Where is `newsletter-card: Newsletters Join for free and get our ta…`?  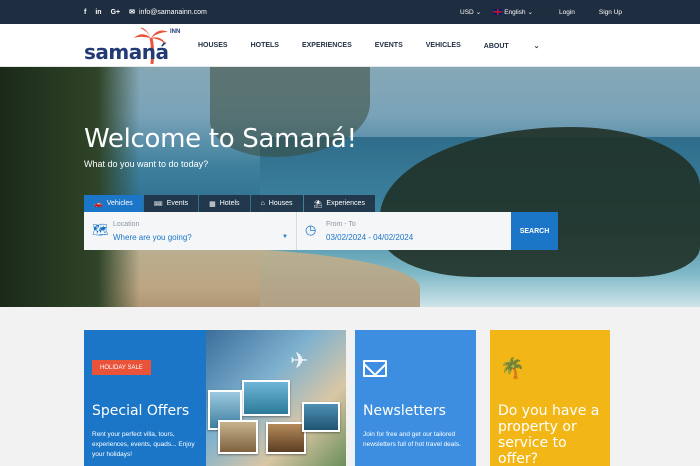 newsletter-card: Newsletters Join for free and get our ta… is located at coordinates (415, 398).